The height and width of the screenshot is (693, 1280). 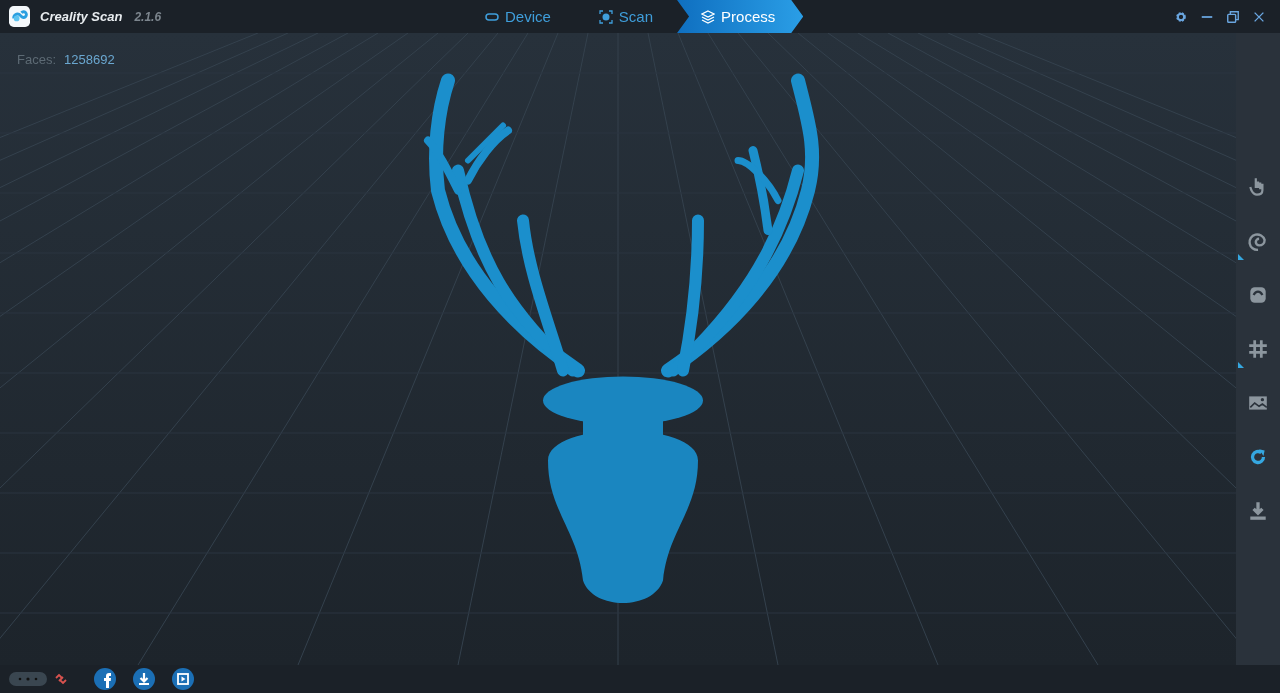 I want to click on scan-face-icon, so click(x=605, y=16).